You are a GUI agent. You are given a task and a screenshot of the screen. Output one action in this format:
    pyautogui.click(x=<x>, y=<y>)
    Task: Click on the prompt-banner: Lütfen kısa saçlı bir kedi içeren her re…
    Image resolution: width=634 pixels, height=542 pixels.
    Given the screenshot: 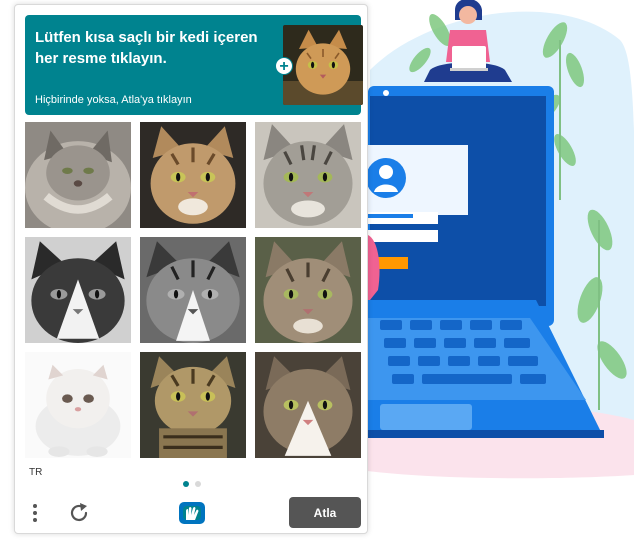 What is the action you would take?
    pyautogui.click(x=194, y=65)
    